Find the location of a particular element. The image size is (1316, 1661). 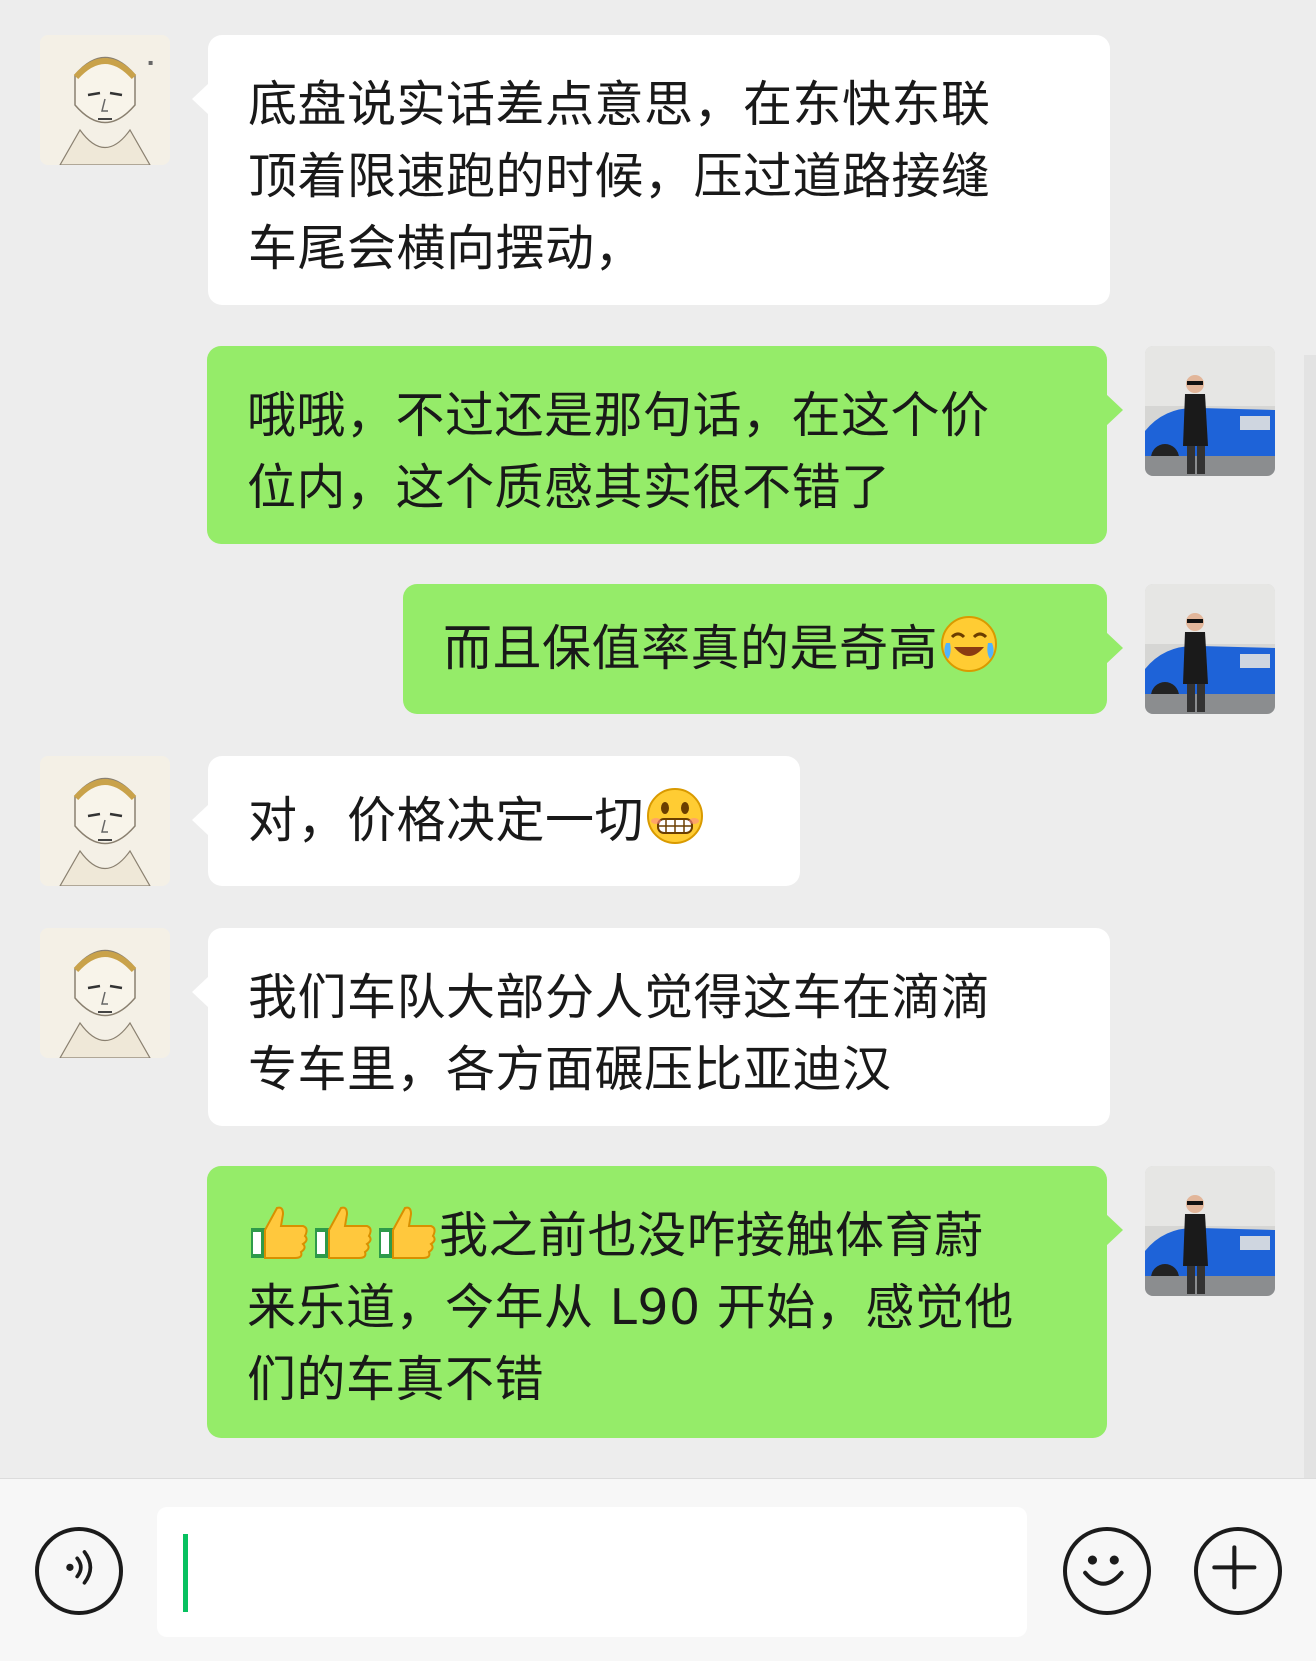

input-bar is located at coordinates (658, 1569).